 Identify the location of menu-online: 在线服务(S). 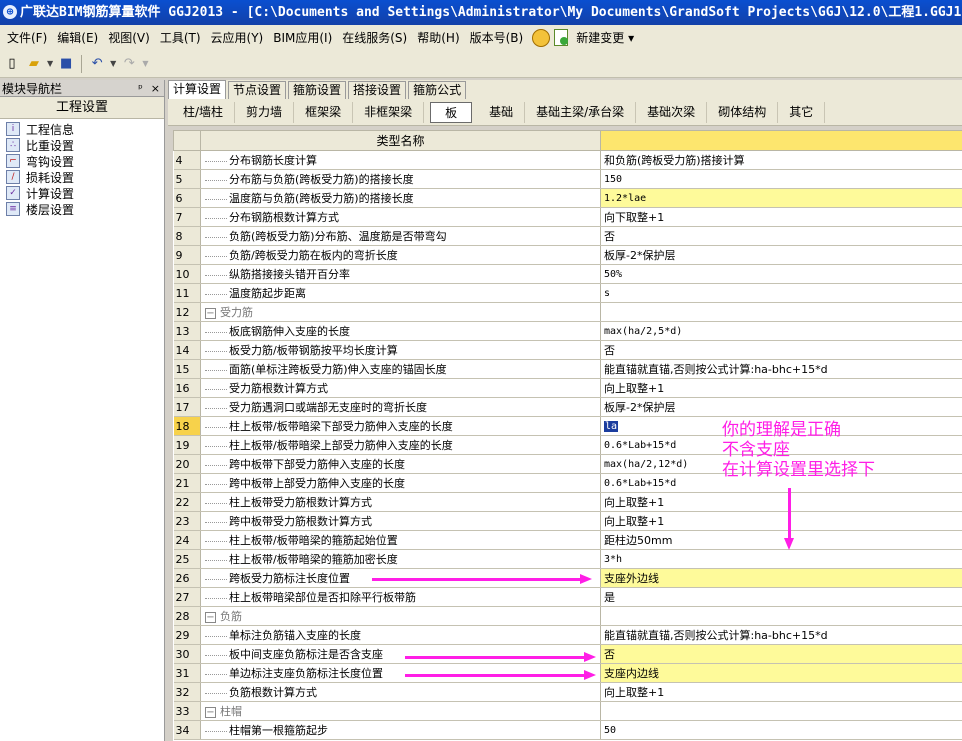
(374, 38).